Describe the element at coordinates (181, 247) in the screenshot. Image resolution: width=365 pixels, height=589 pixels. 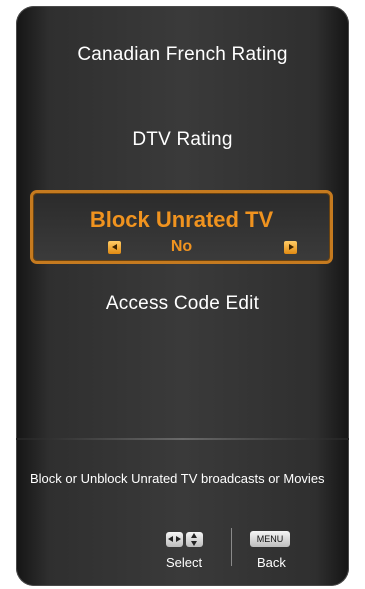
I see `value-selector: No` at that location.